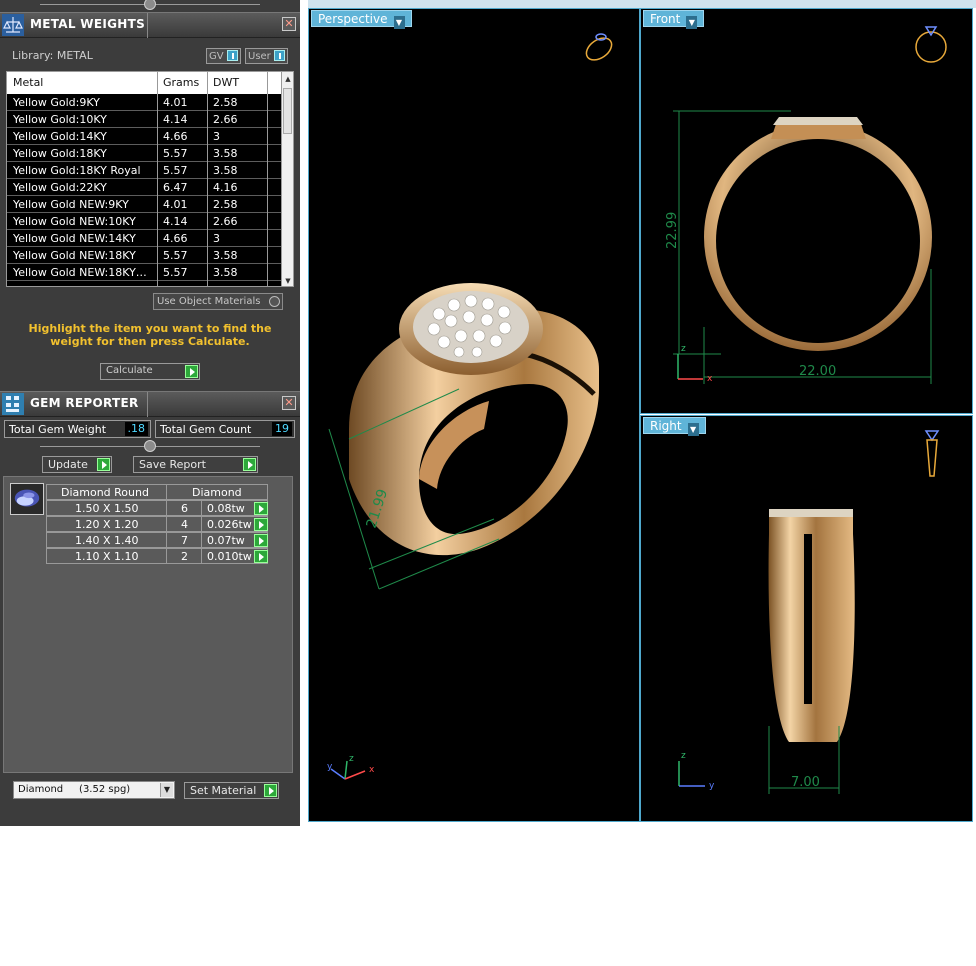 This screenshot has height=966, width=976. Describe the element at coordinates (175, 238) in the screenshot. I see `cell-grams: 4.66` at that location.